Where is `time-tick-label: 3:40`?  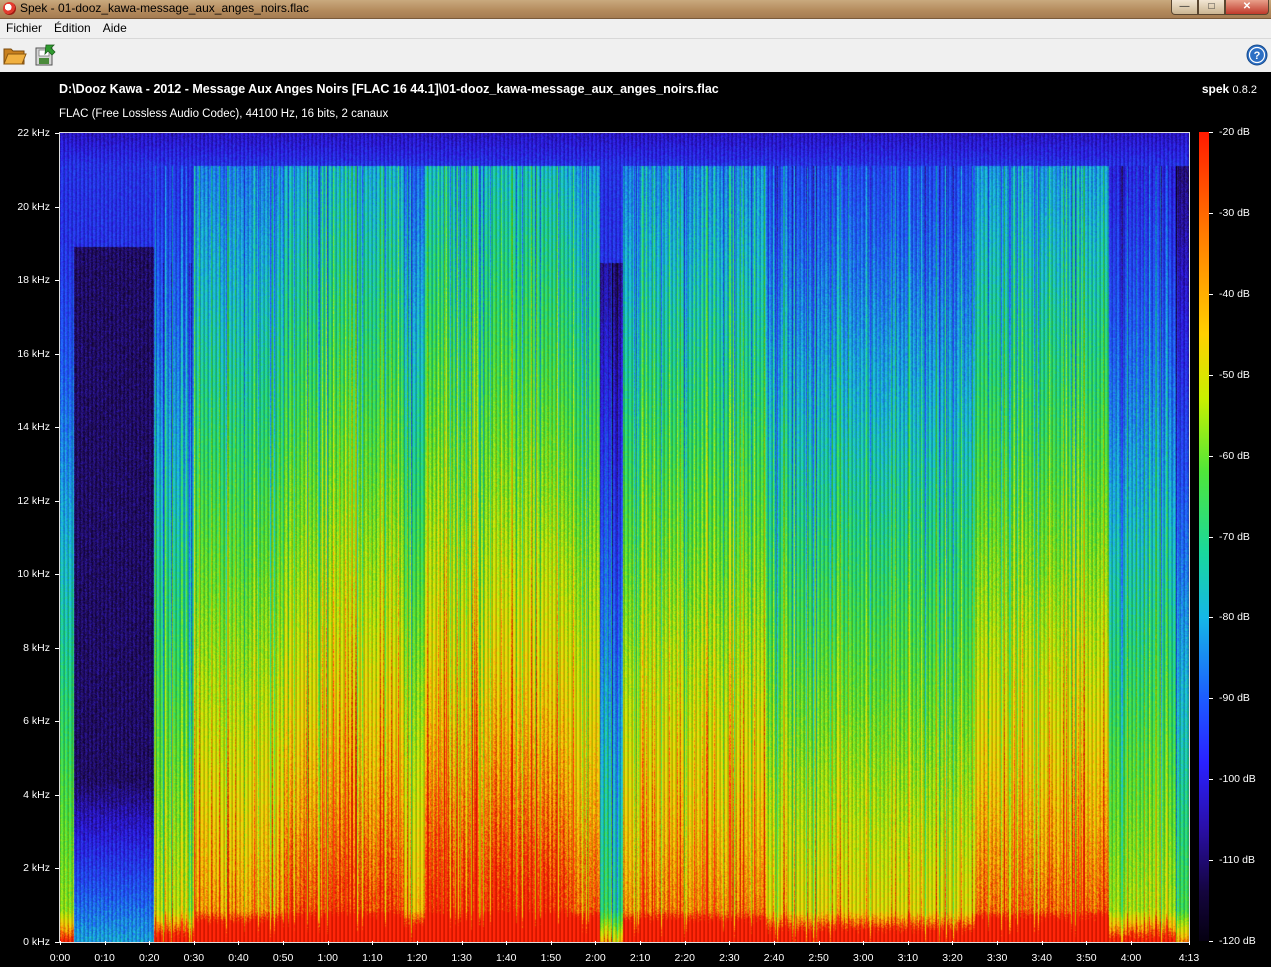 time-tick-label: 3:40 is located at coordinates (1041, 958).